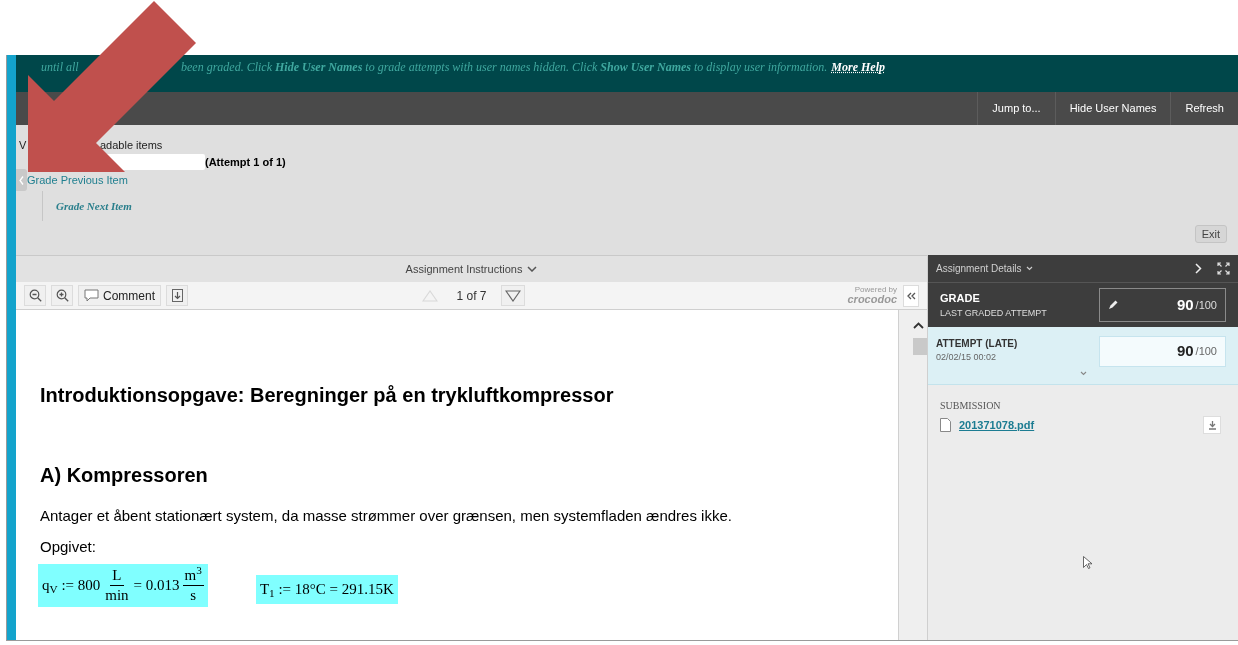  I want to click on section-heading: A) Kompressoren, so click(124, 475).